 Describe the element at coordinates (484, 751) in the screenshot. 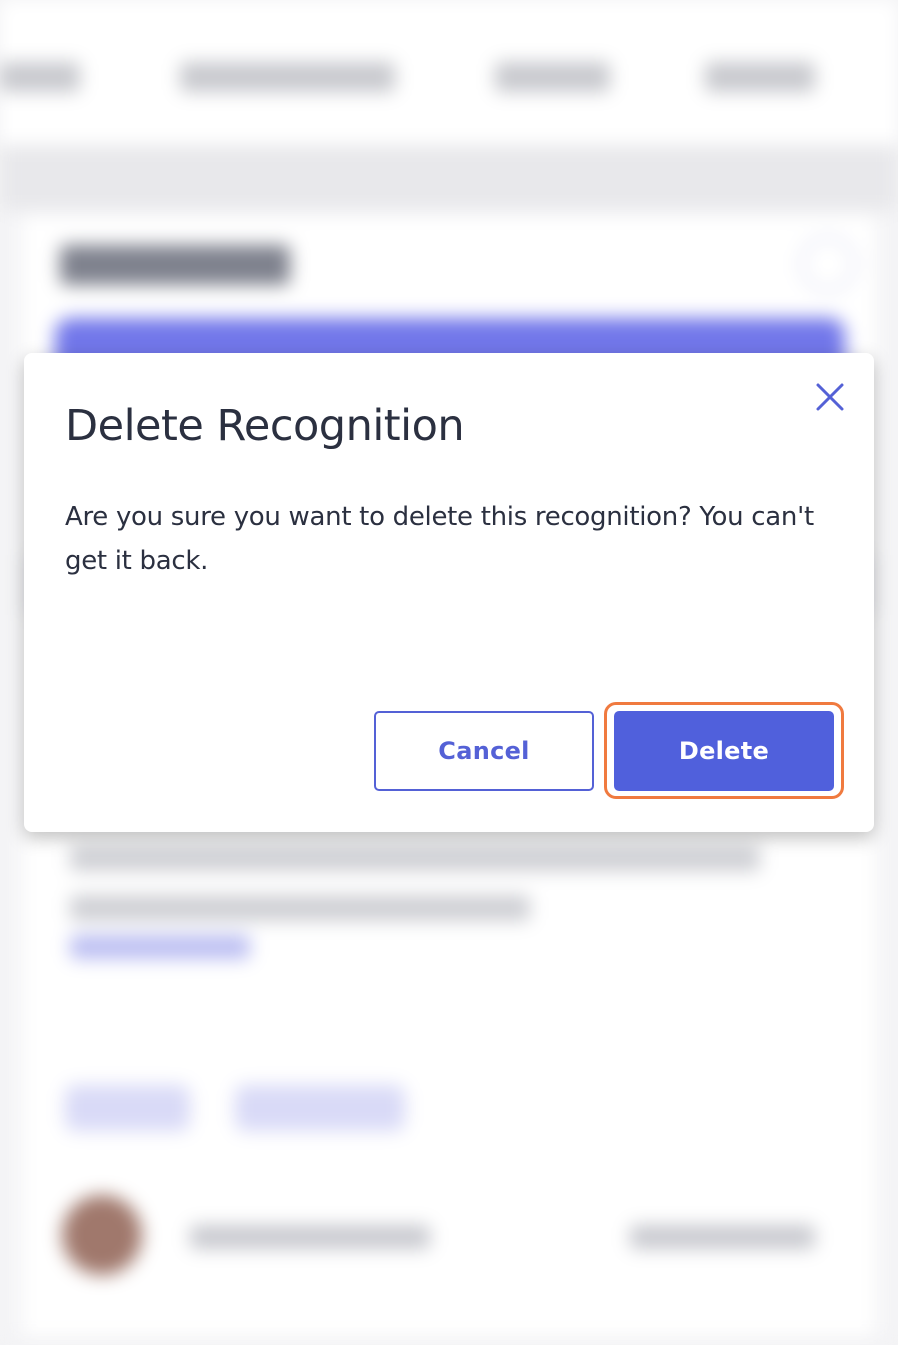

I see `cancel-button: Cancel` at that location.